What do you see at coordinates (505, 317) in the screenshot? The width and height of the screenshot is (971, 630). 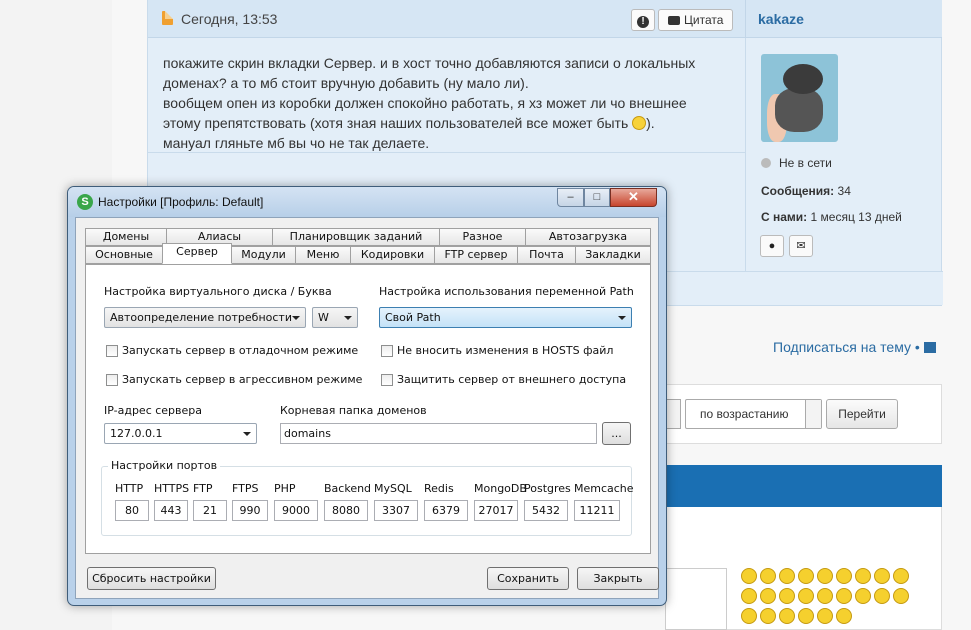 I see `path-select: Свой Path` at bounding box center [505, 317].